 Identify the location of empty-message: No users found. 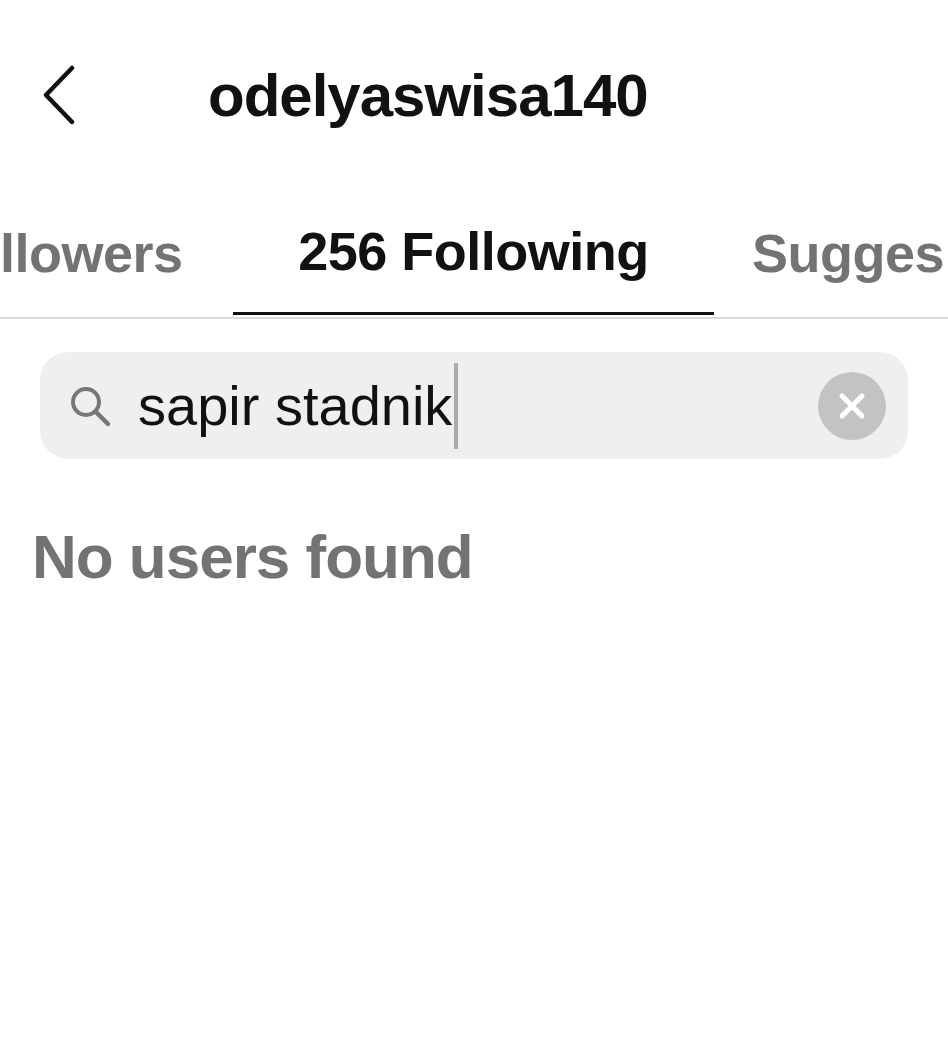
(253, 556).